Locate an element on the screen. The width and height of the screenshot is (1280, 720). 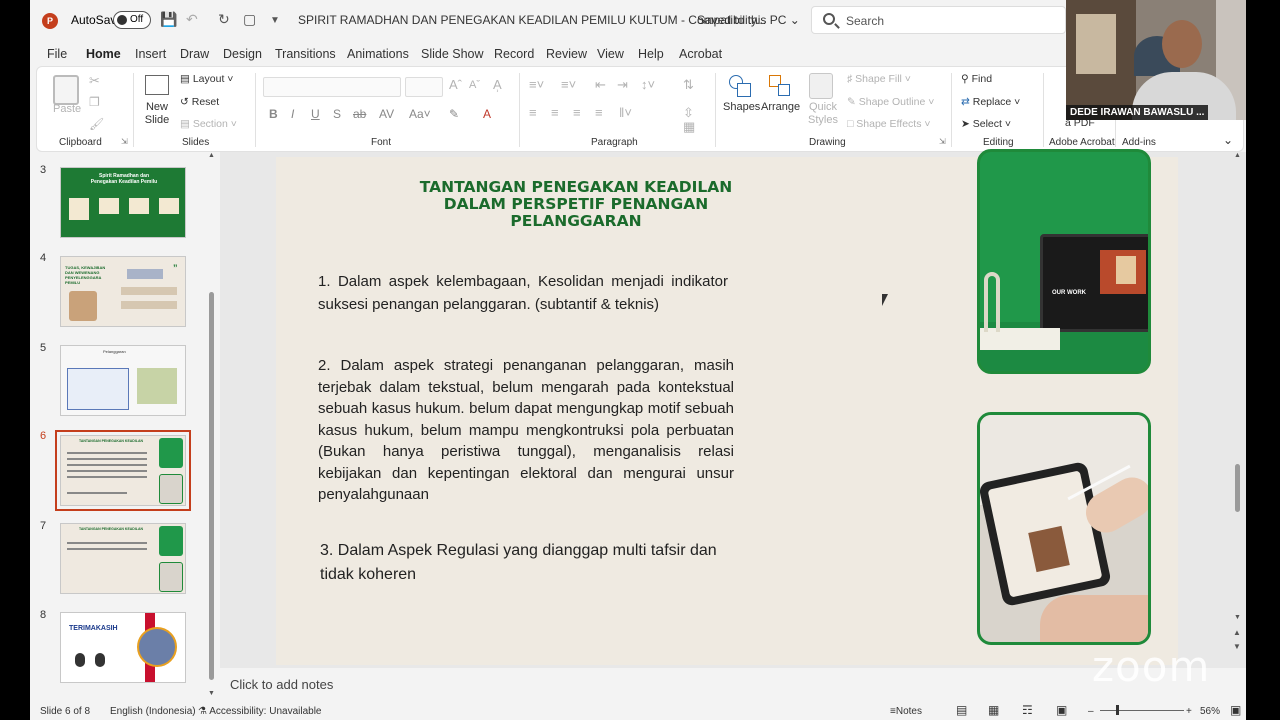
tab-draw: Draw is located at coordinates (194, 54).